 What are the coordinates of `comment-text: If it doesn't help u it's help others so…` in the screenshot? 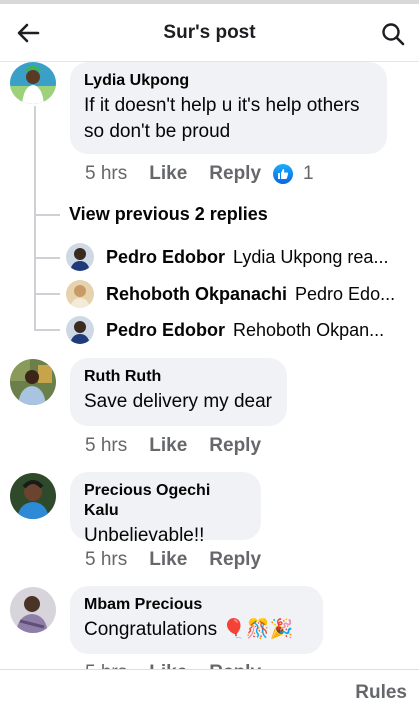 It's located at (222, 118).